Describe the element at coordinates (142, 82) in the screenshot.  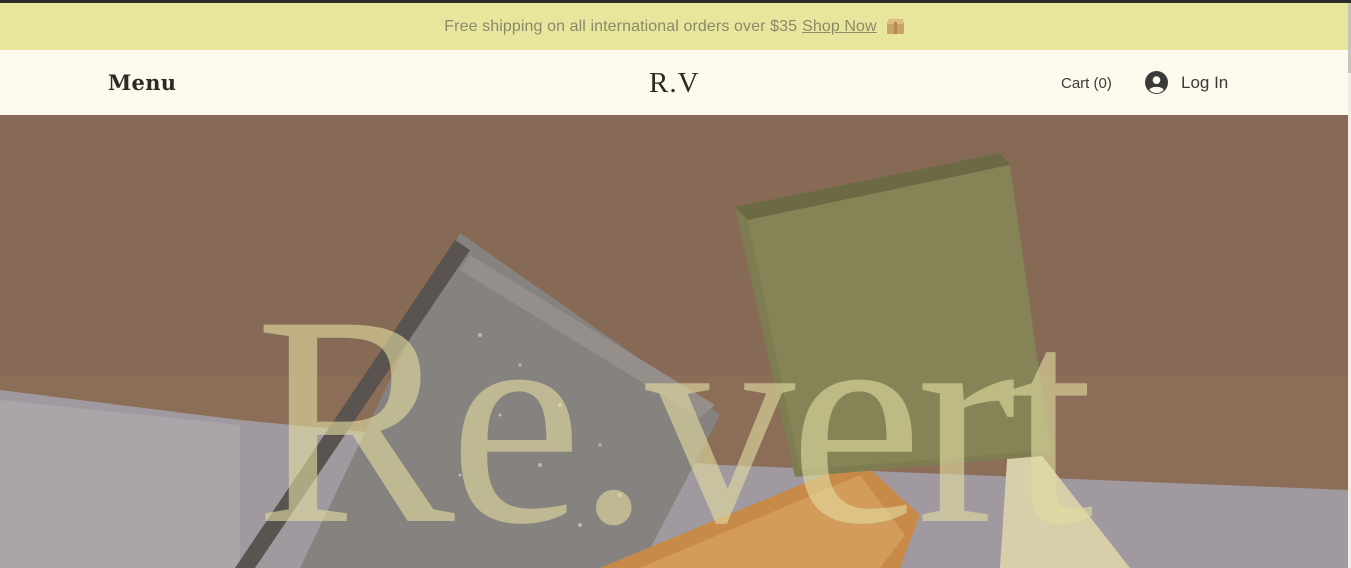
I see `menu-button: Menu` at that location.